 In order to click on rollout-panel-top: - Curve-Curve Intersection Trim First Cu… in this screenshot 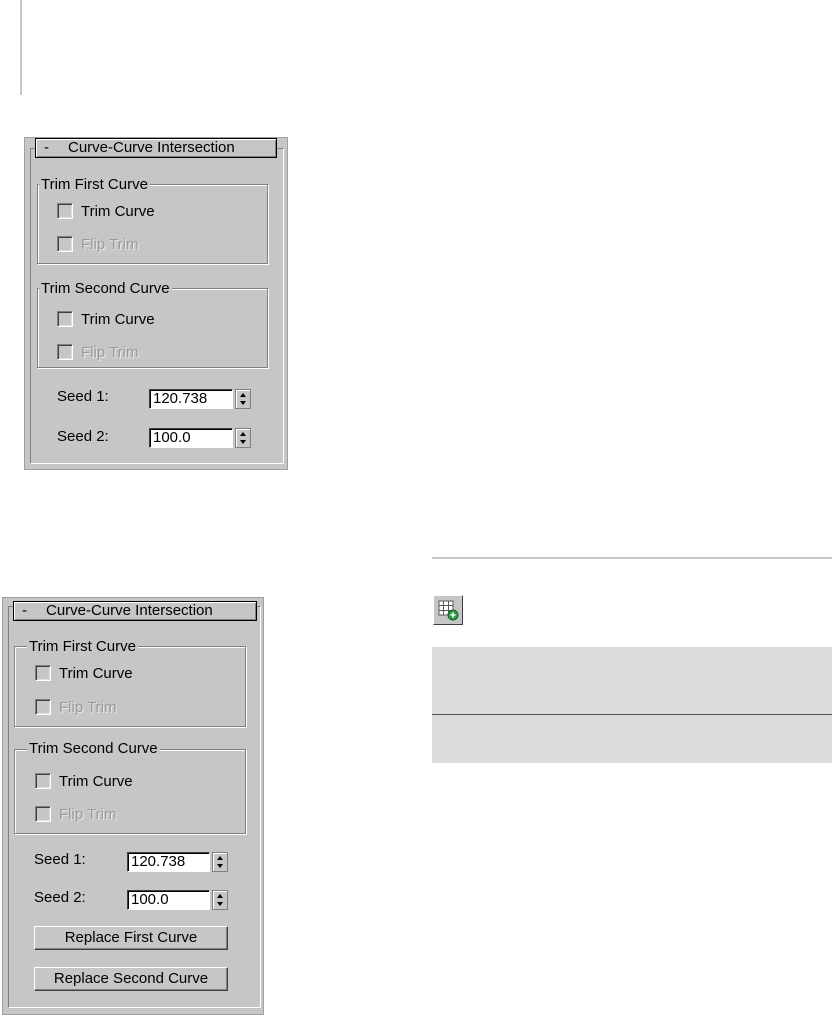, I will do `click(156, 303)`.